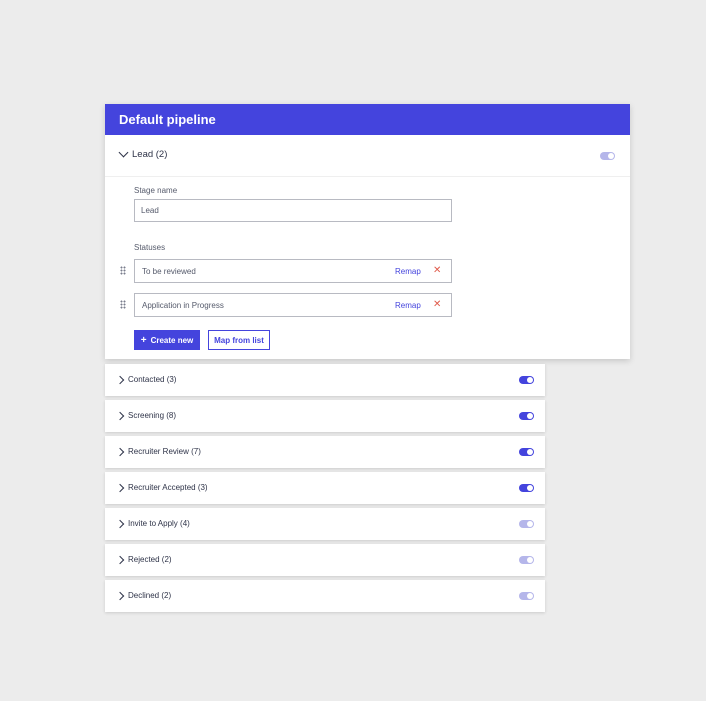  I want to click on stage-row: Contacted (3), so click(325, 380).